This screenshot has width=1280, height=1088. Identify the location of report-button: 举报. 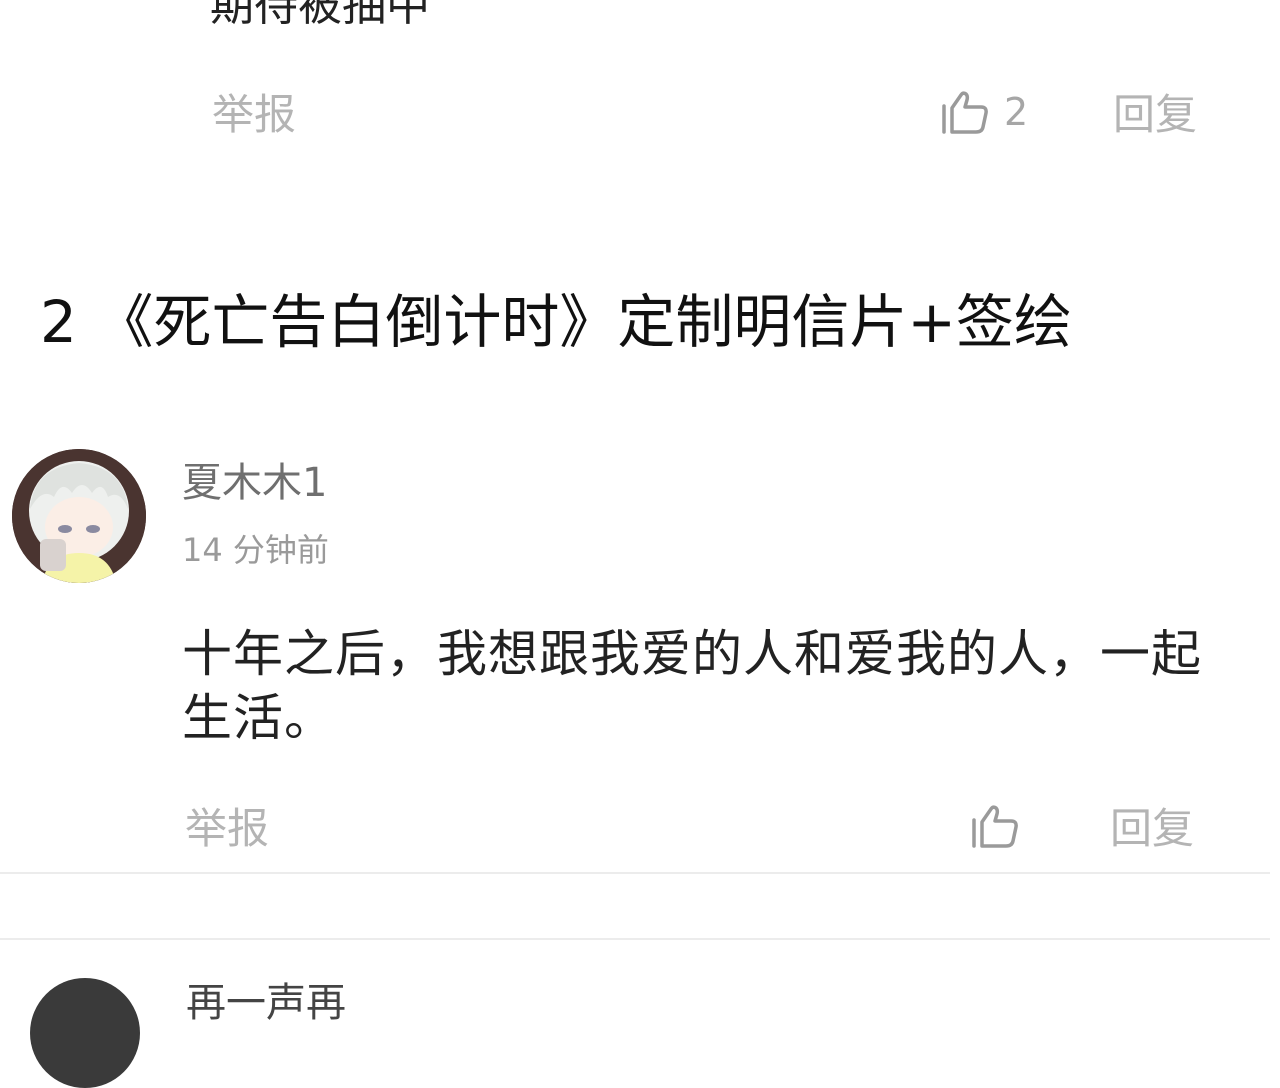
(227, 829).